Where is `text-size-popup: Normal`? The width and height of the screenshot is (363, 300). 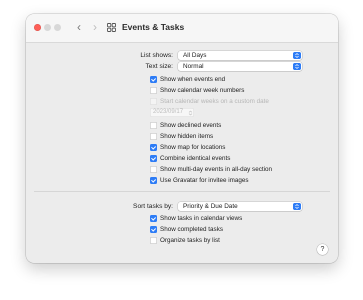
text-size-popup: Normal is located at coordinates (240, 66).